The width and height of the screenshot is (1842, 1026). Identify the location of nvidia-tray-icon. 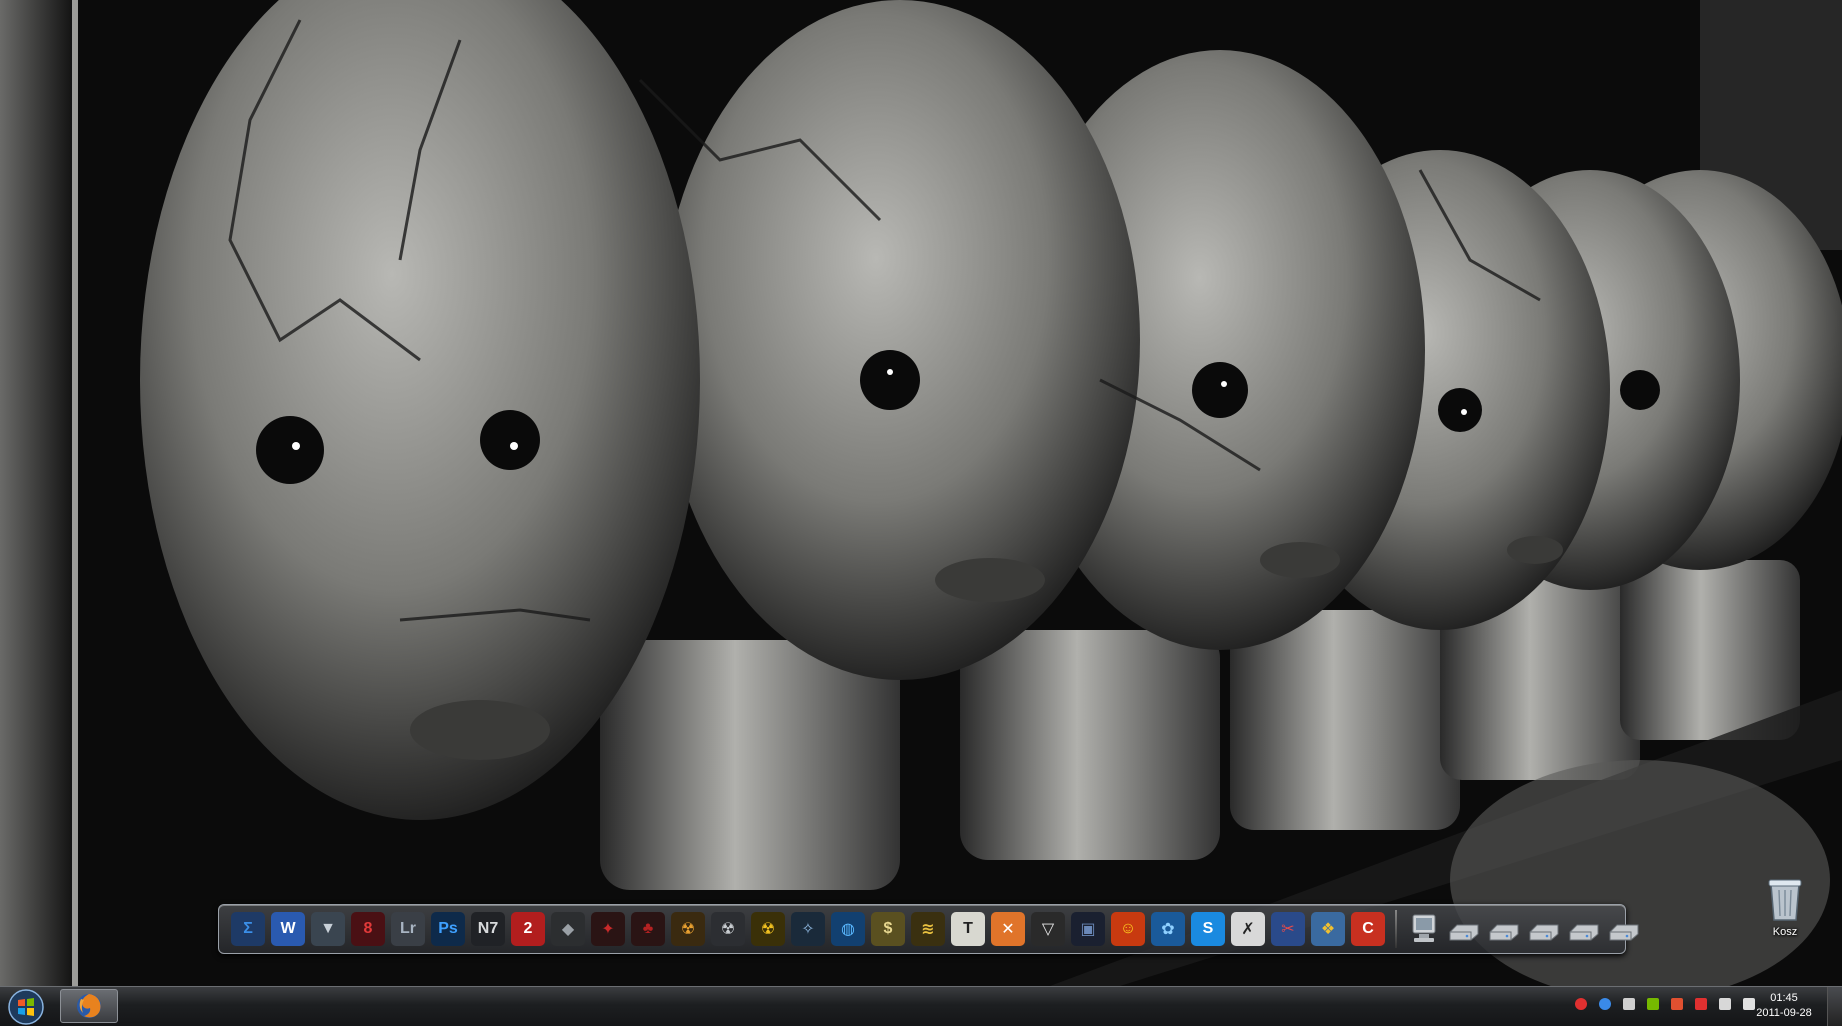
(1653, 1004).